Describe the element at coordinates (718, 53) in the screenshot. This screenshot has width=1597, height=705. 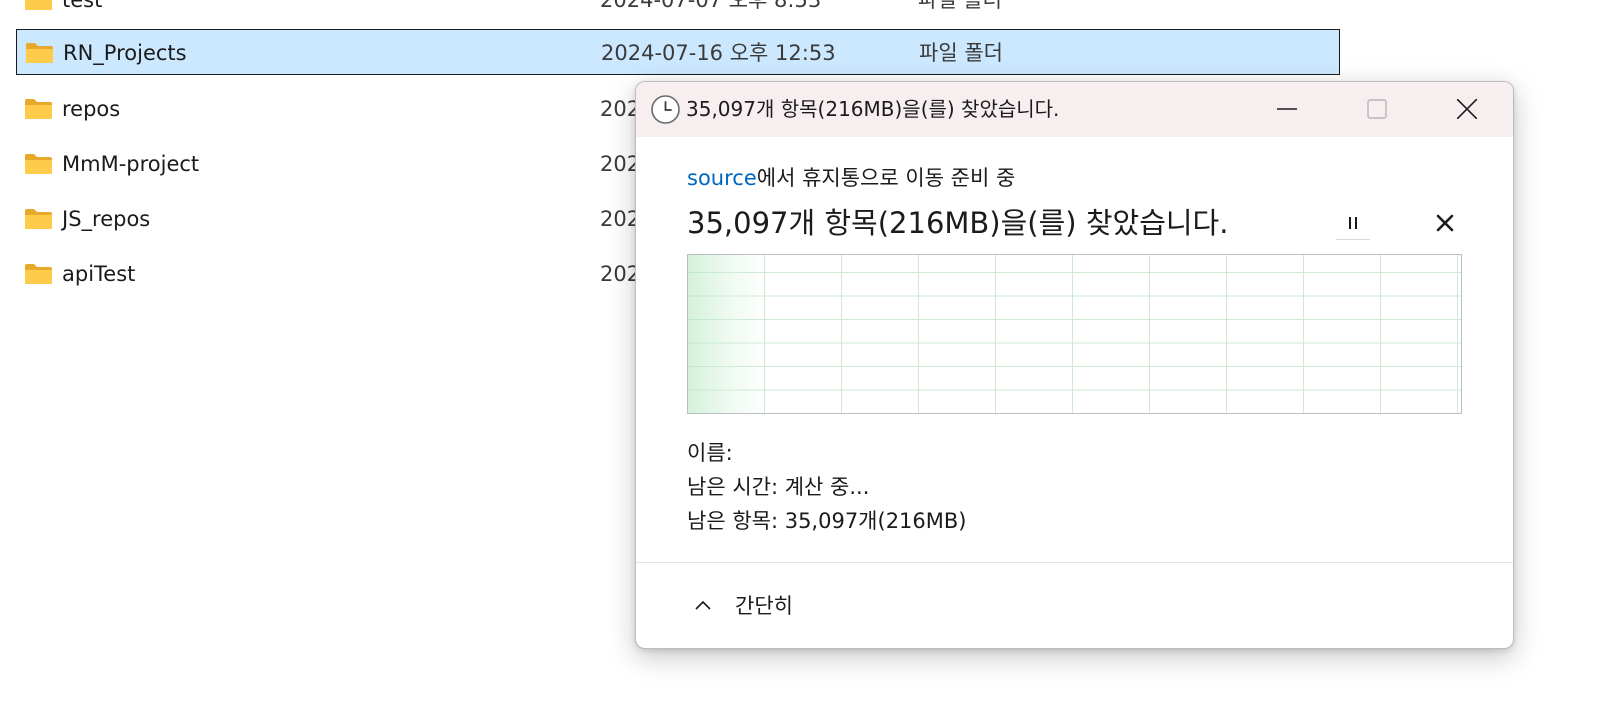
I see `file-date: 2024-07-16 오후 12:53` at that location.